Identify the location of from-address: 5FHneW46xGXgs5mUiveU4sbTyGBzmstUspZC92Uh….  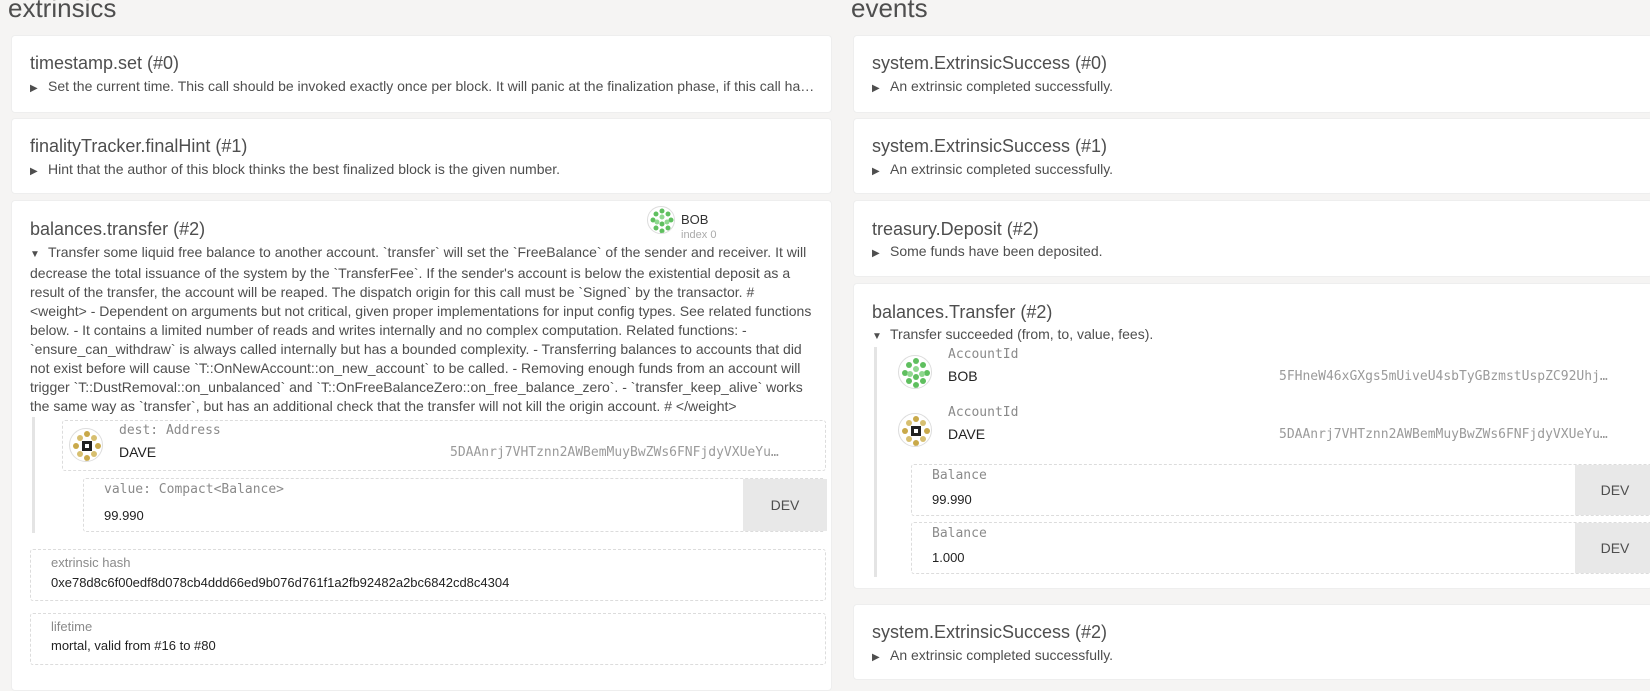
(1444, 376).